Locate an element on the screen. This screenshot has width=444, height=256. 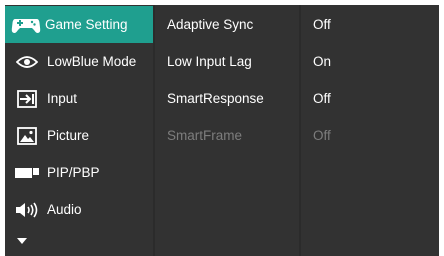
submenu-item-label: SmartFrame is located at coordinates (205, 135).